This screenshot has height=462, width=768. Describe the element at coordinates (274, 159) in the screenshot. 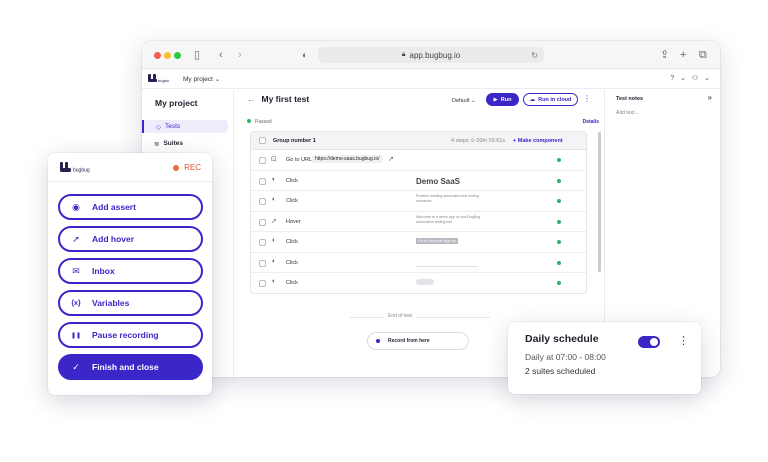

I see `browser-icon: ⊡` at that location.